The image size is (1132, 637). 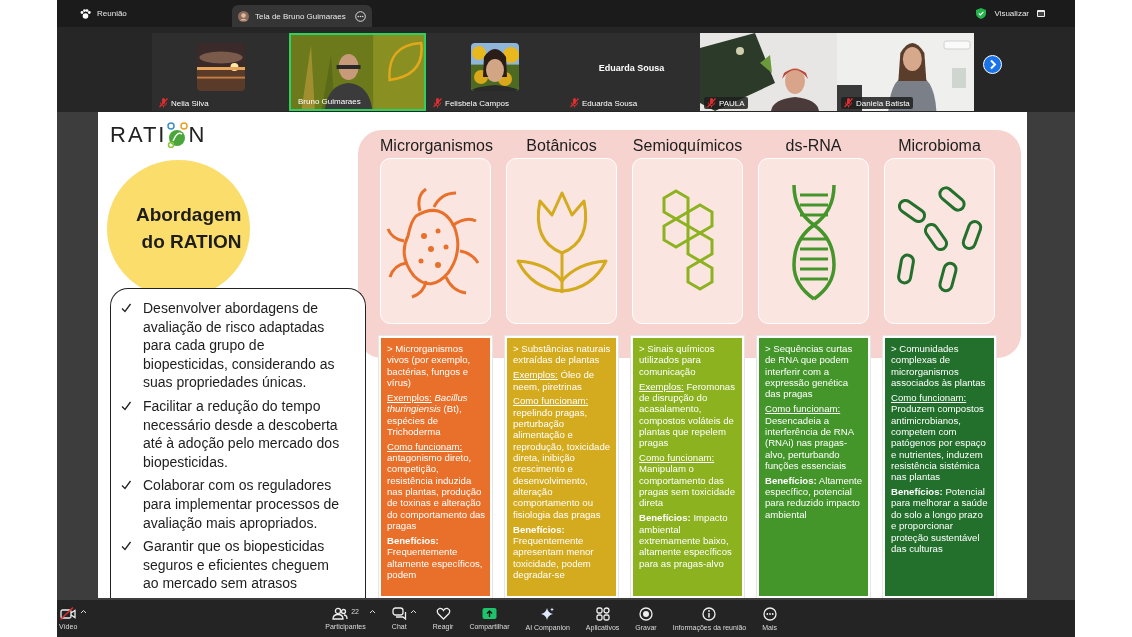 I want to click on participant-tile: Daniela Batista, so click(x=905, y=72).